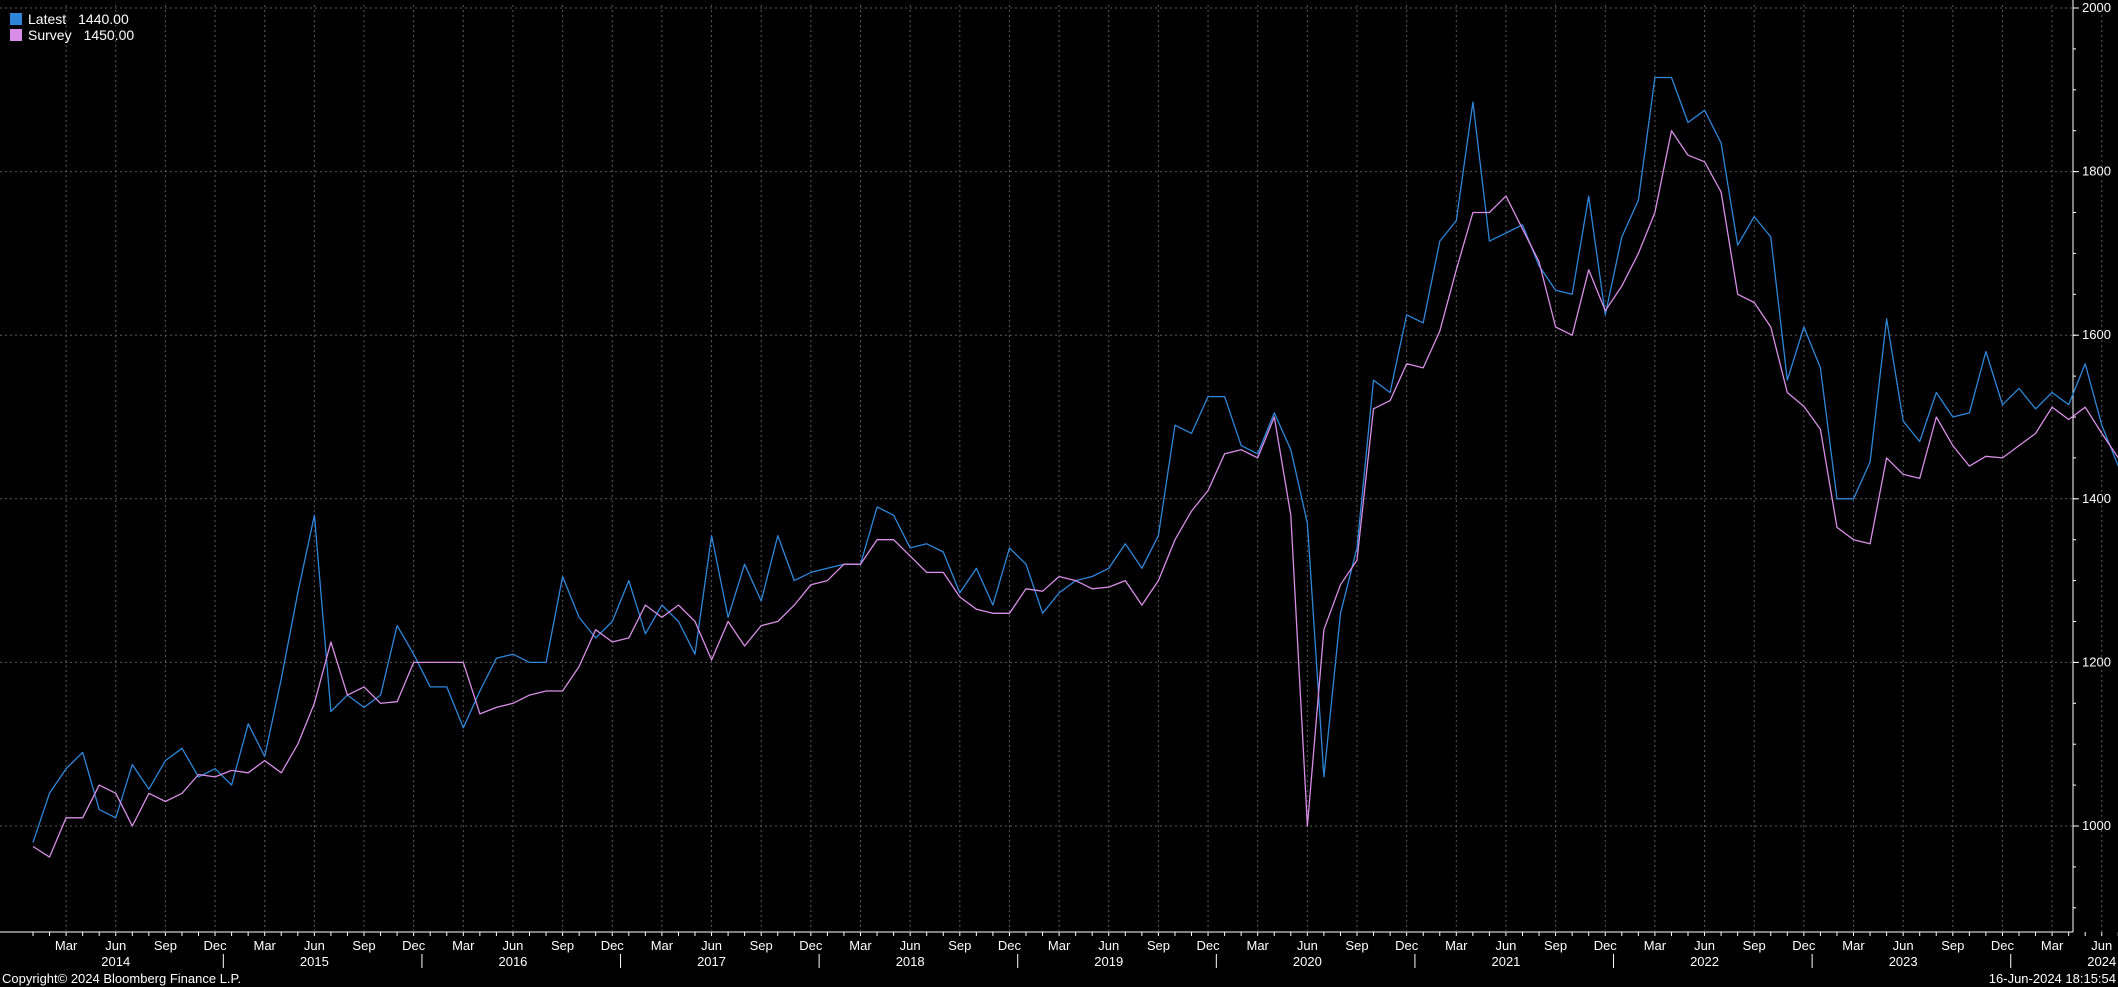  Describe the element at coordinates (72, 19) in the screenshot. I see `legend-item-latest: Latest 1440.00` at that location.